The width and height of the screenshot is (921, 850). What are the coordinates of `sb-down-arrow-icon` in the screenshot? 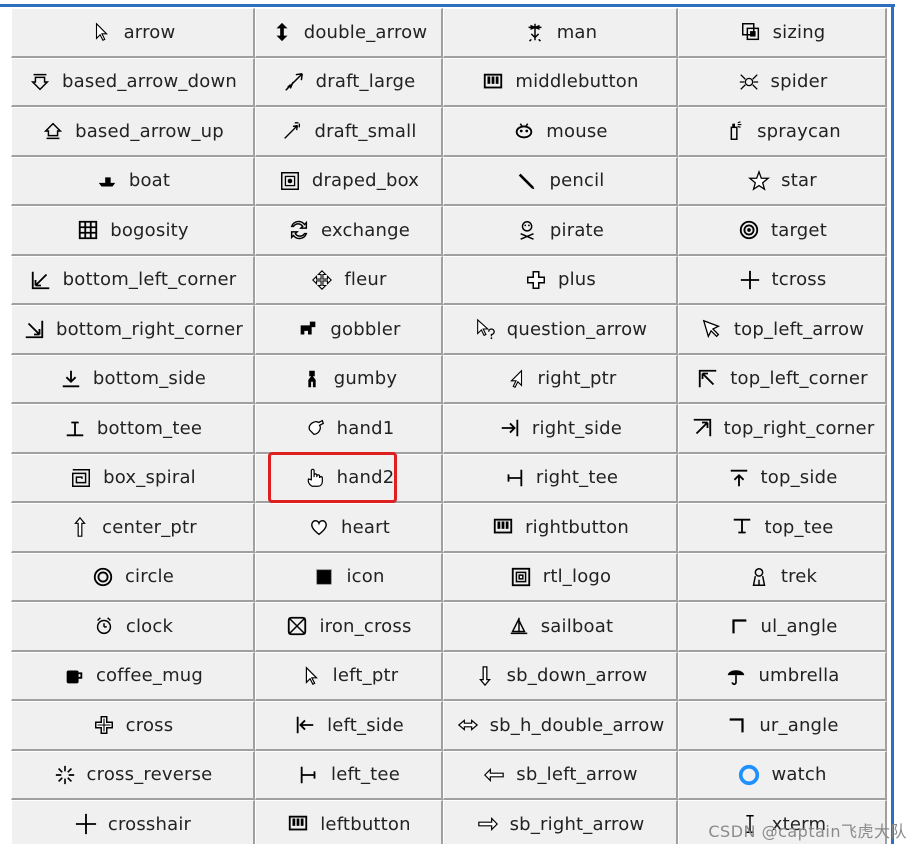 It's located at (485, 676).